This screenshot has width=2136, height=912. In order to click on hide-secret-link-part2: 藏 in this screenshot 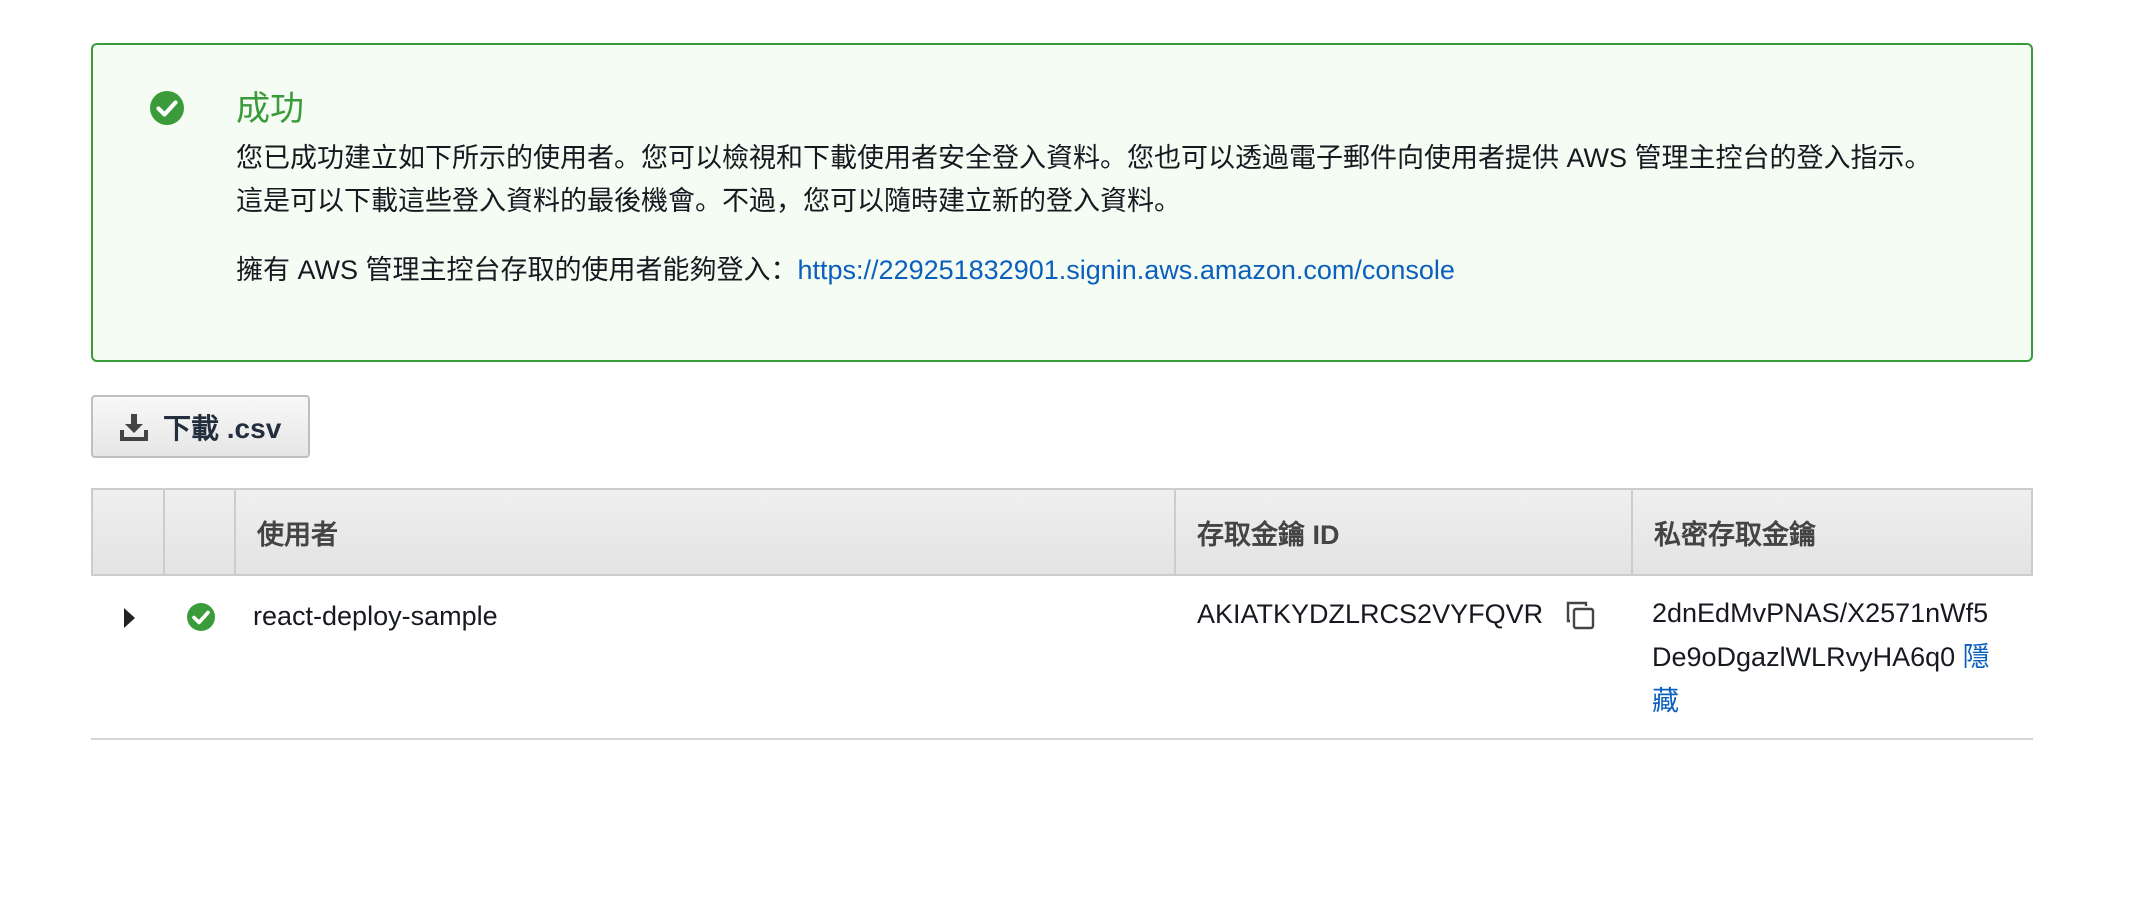, I will do `click(1665, 701)`.